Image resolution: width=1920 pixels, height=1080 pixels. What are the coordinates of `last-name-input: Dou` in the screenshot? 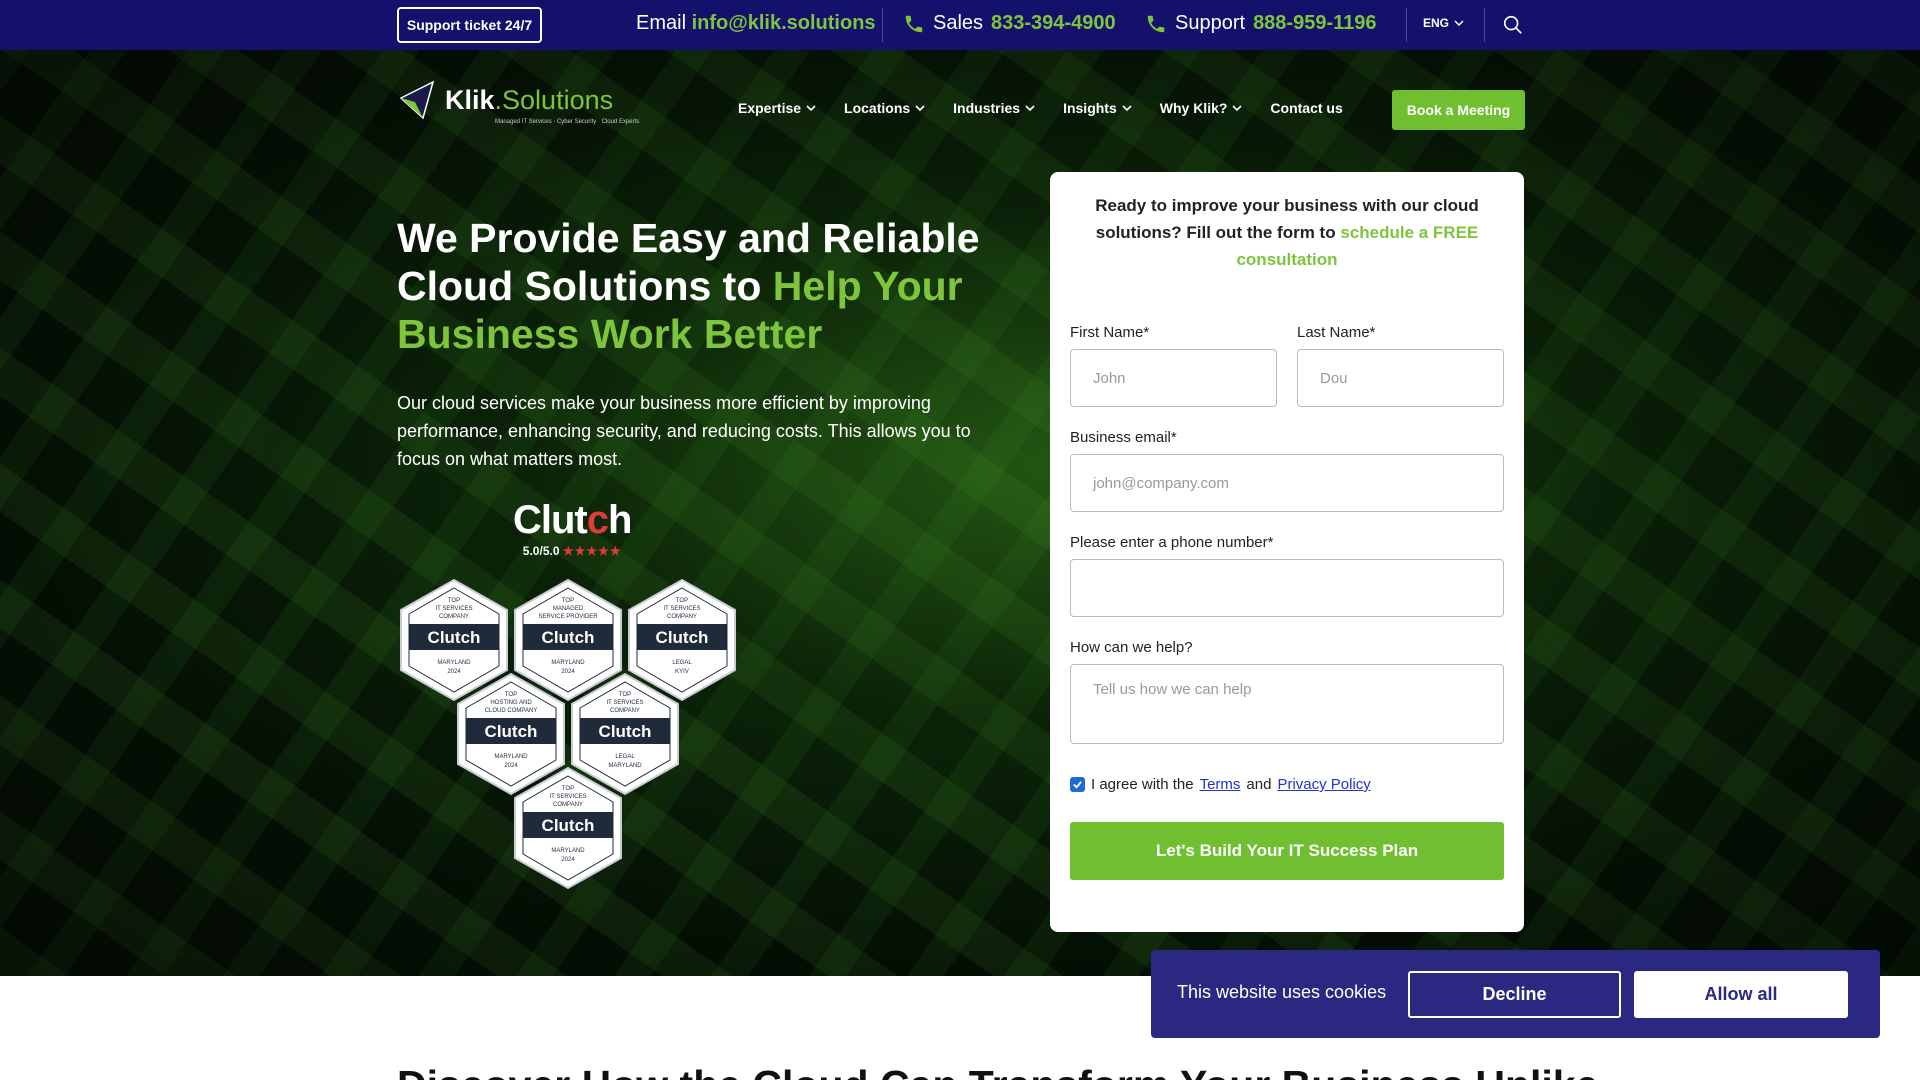 It's located at (1400, 378).